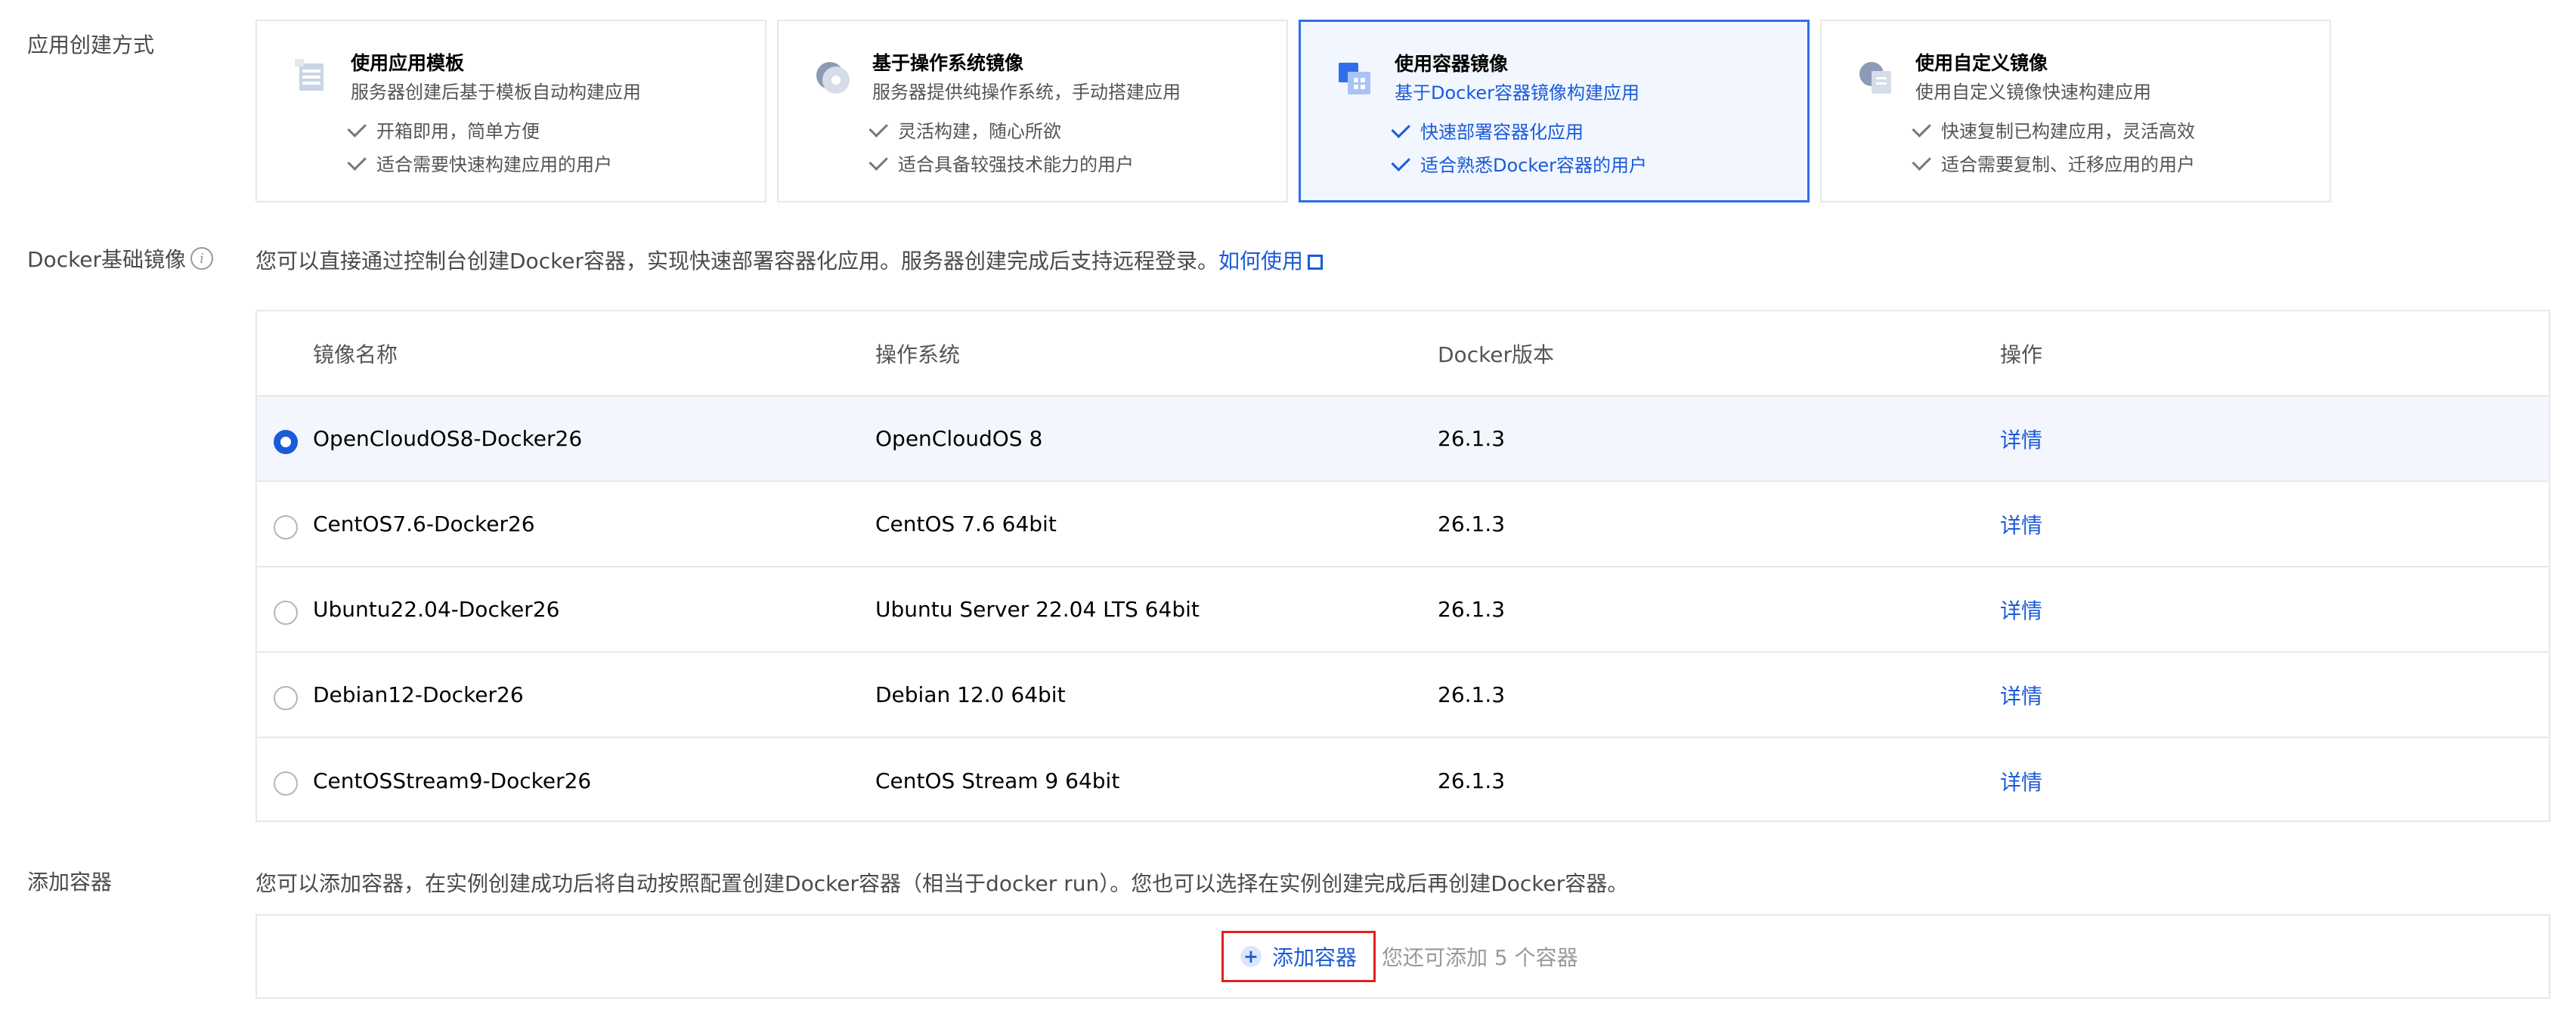 This screenshot has height=1023, width=2576. I want to click on add-container-area: + 添加容器 您还可添加 5 个容器, so click(1402, 956).